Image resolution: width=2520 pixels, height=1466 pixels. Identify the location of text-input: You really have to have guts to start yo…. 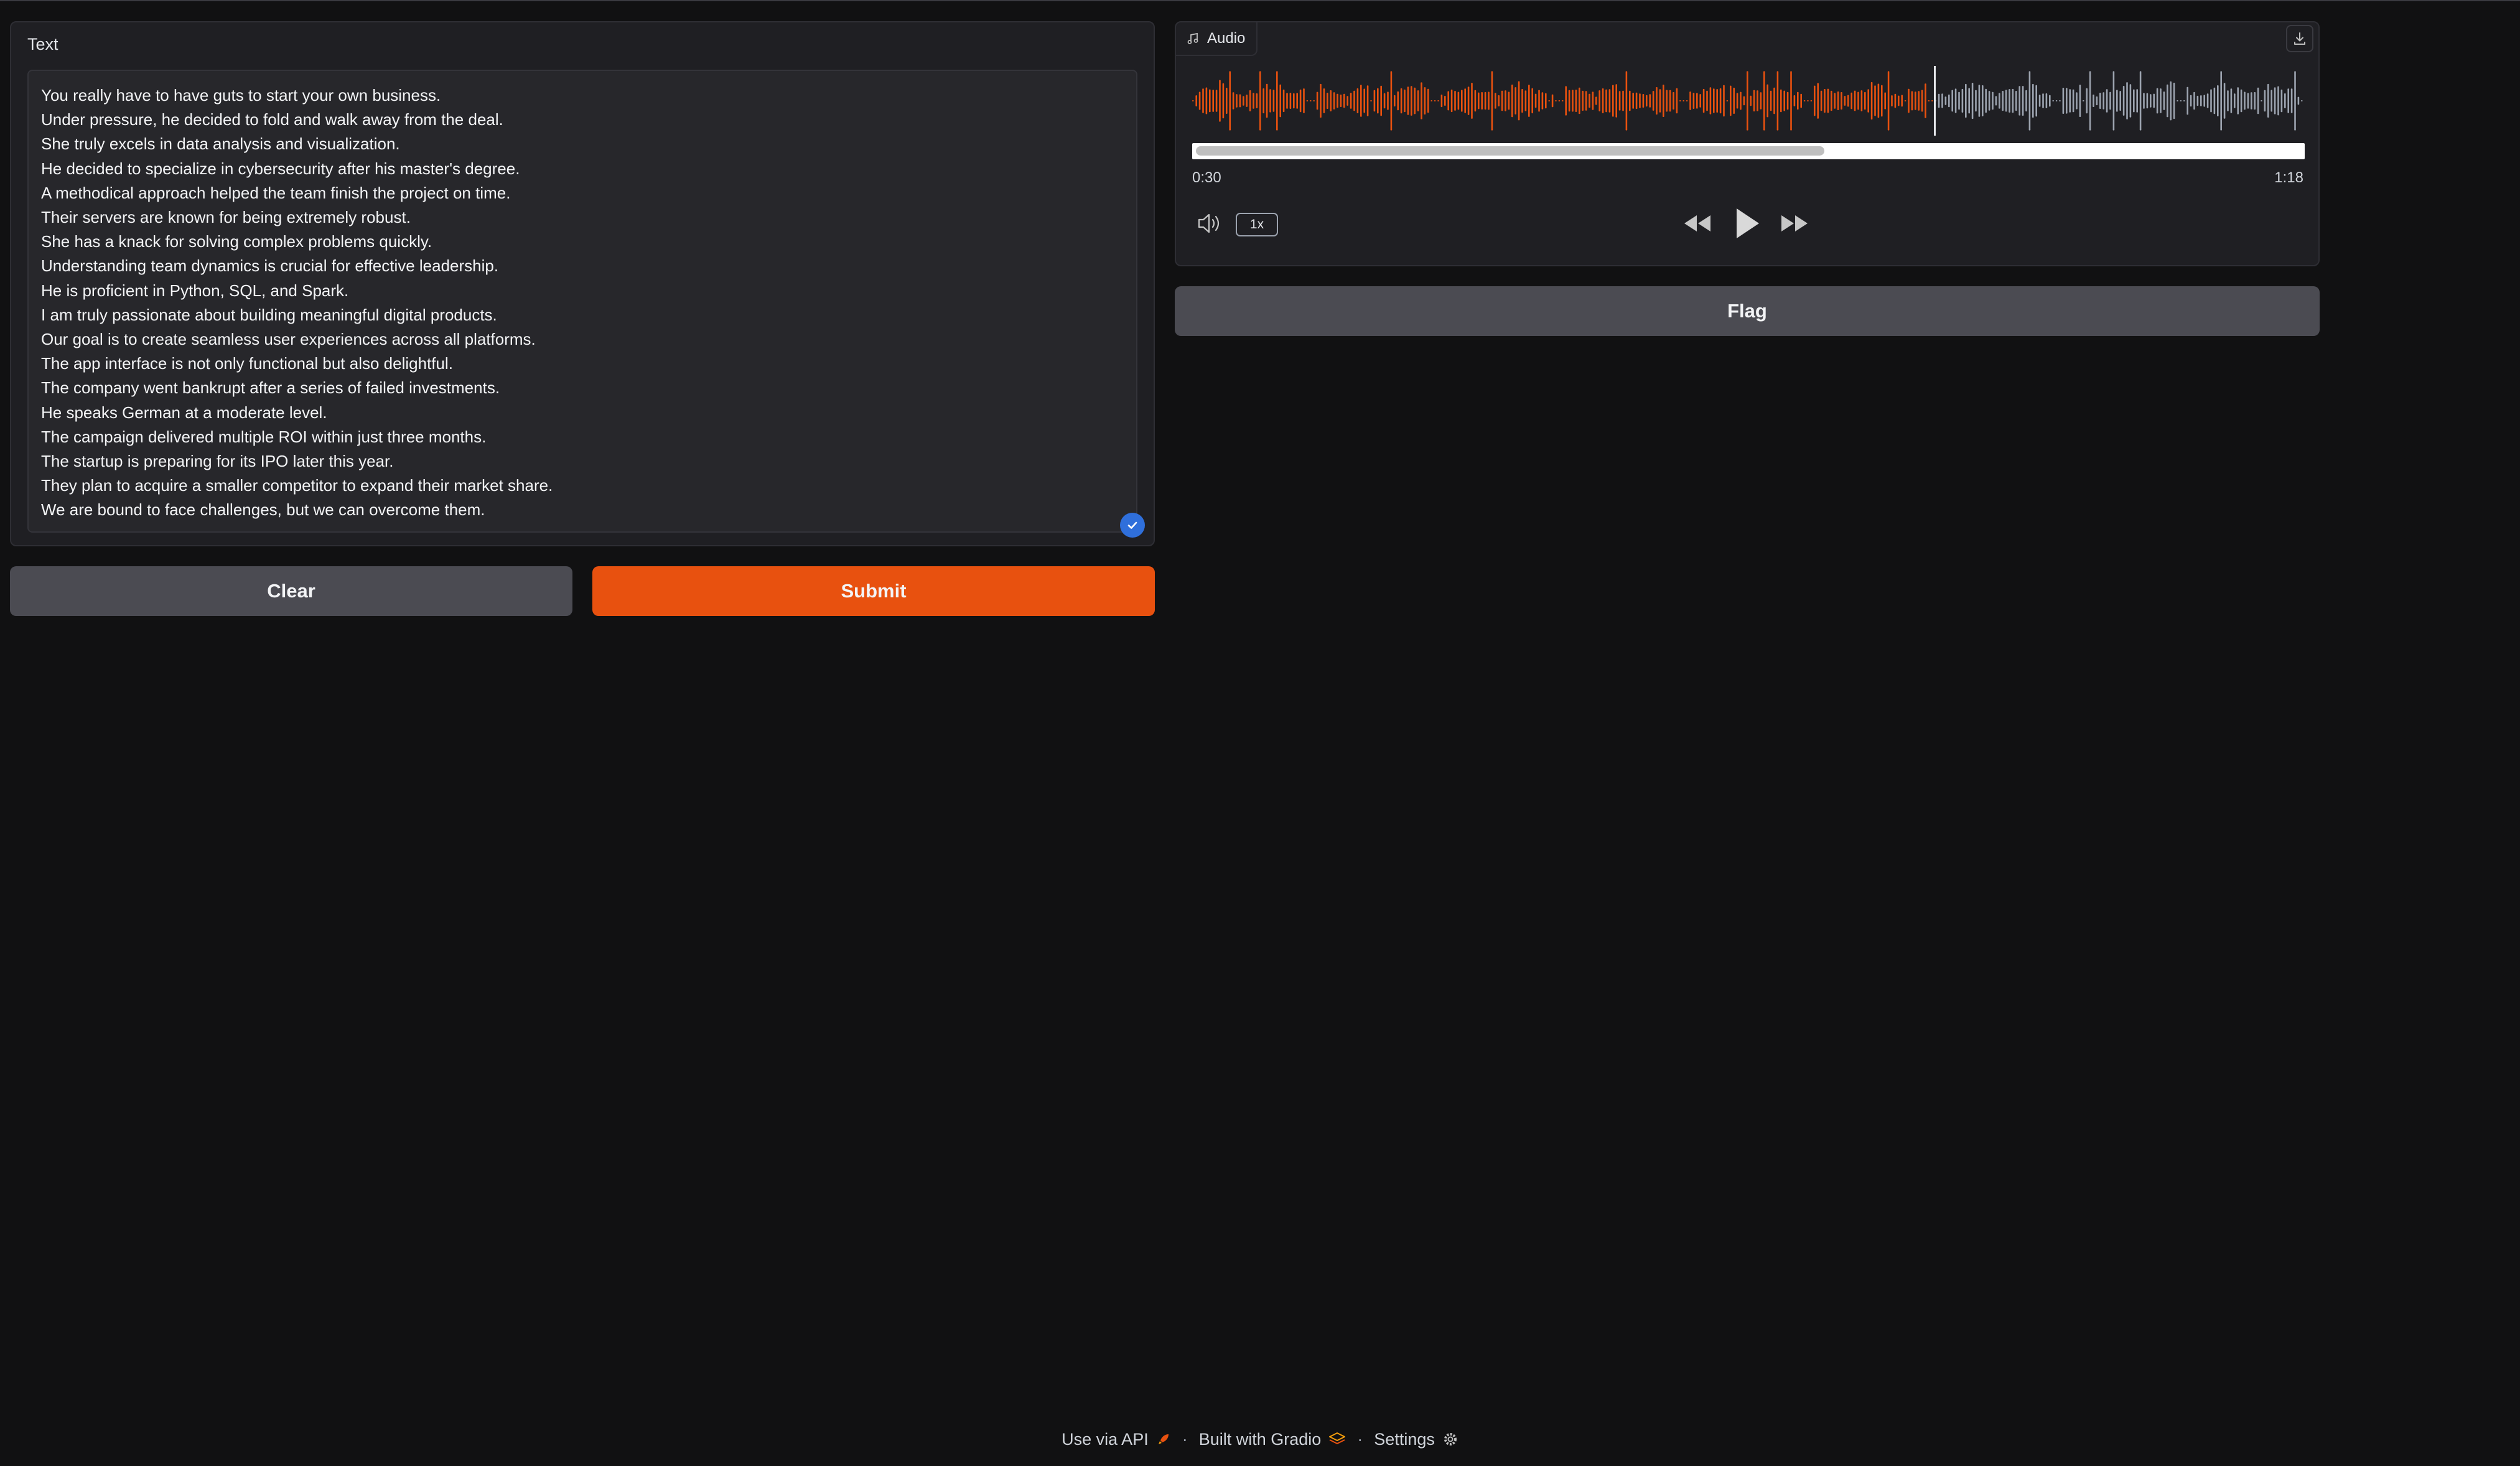
(582, 302).